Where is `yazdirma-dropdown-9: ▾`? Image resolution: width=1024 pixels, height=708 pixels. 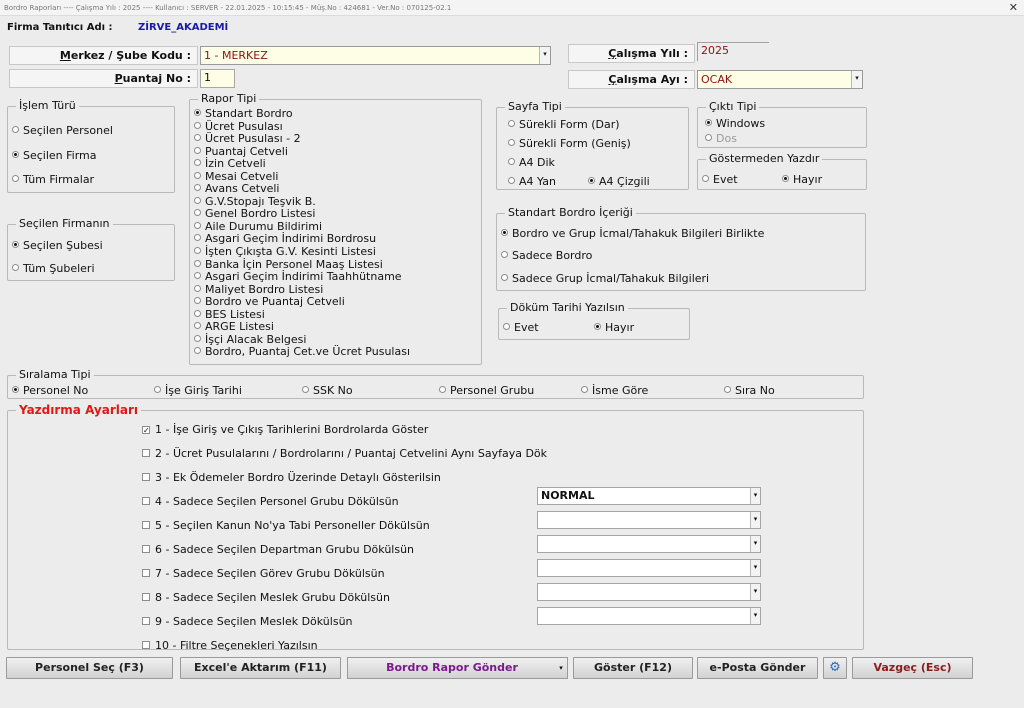 yazdirma-dropdown-9: ▾ is located at coordinates (649, 616).